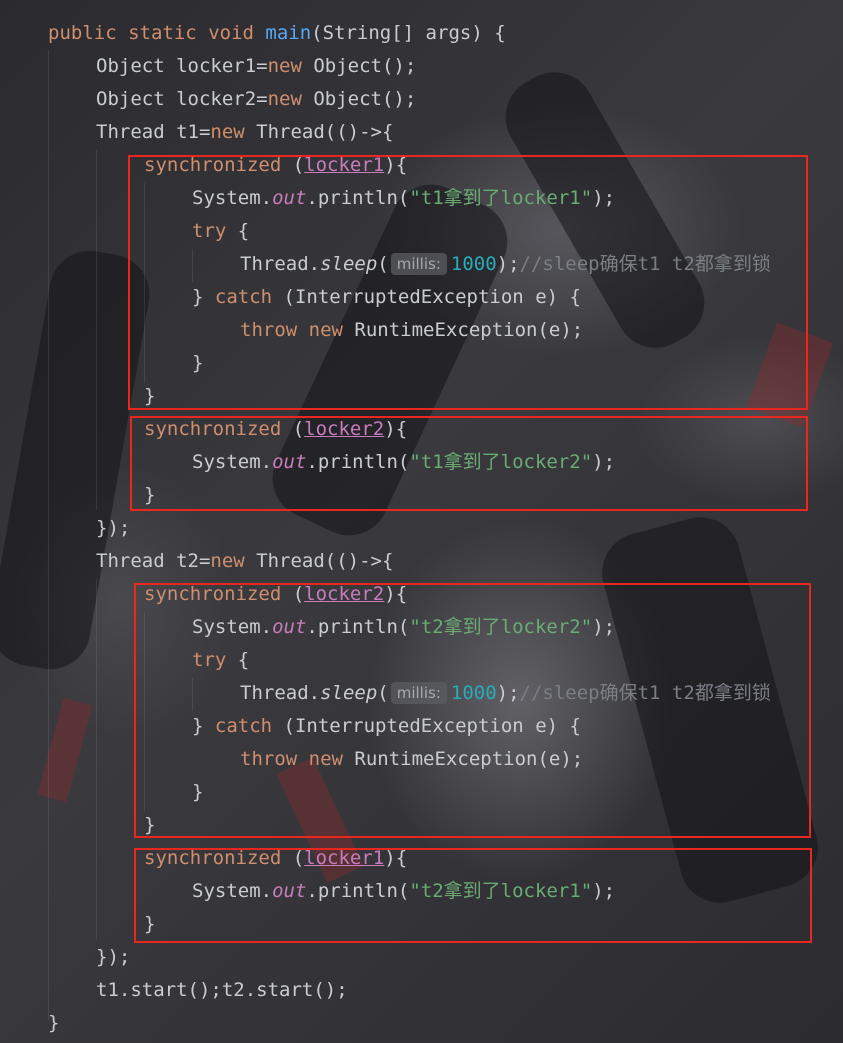  I want to click on code-line-locker2-decl: Object locker2=new Object();, so click(256, 99).